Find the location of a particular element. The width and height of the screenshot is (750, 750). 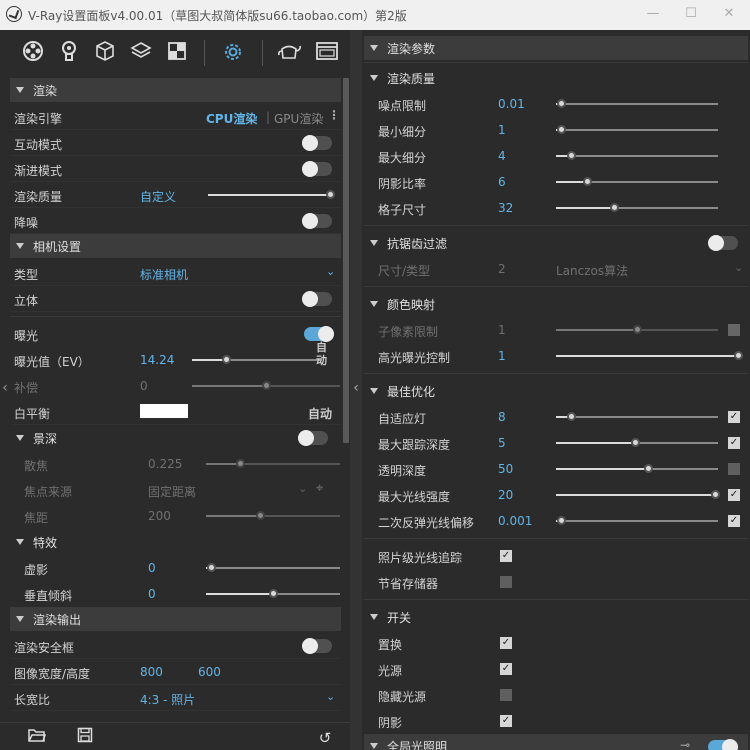

texture-icon is located at coordinates (177, 53).